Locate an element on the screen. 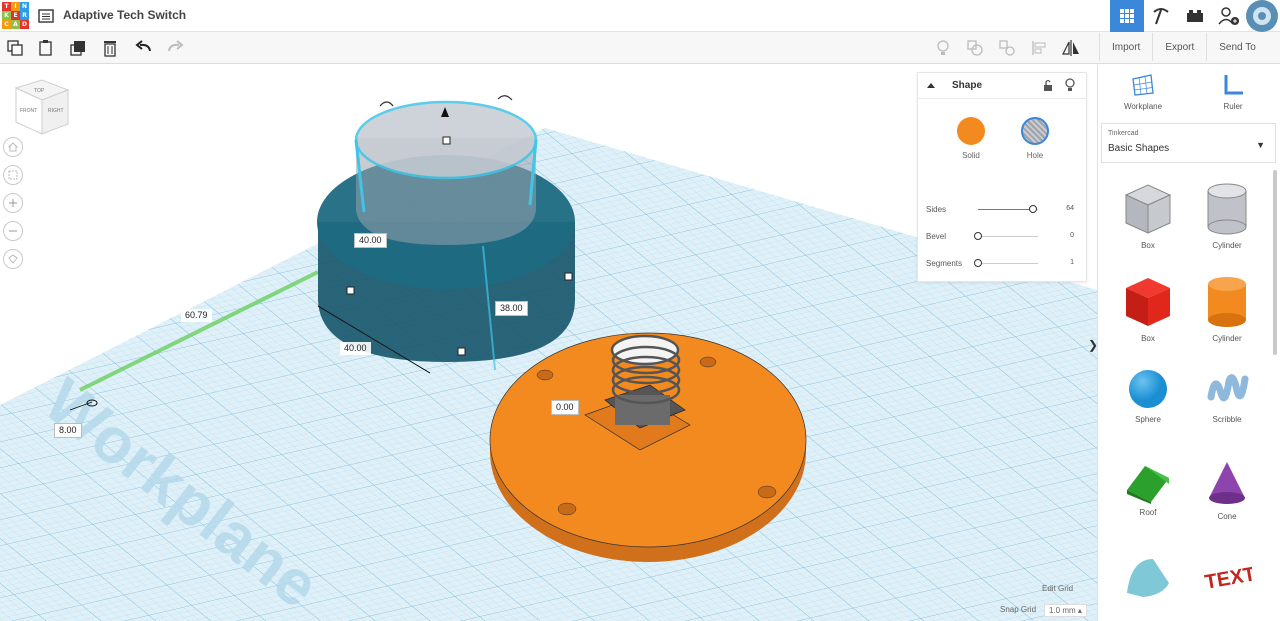 The image size is (1280, 621). shape-item-cylinder-hole: Cylinder is located at coordinates (1227, 211).